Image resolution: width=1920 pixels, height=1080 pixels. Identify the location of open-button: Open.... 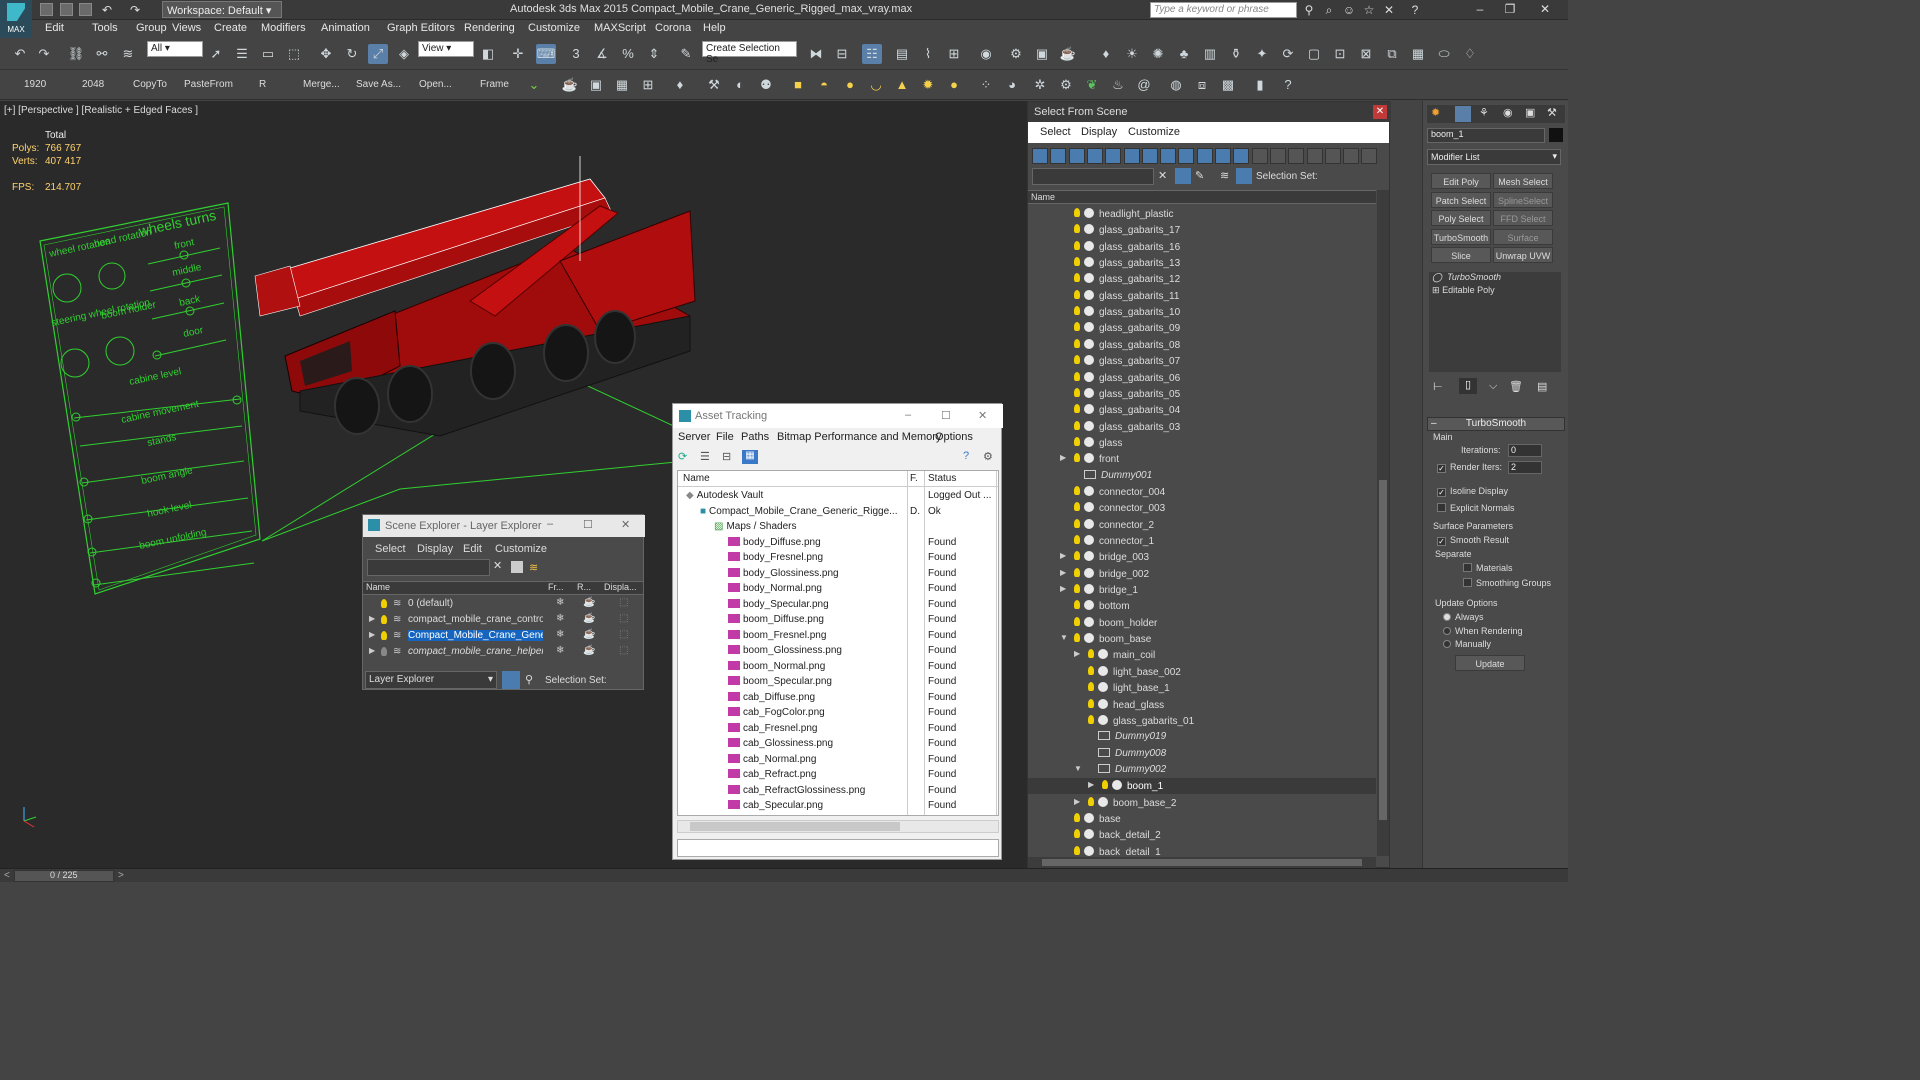
(435, 84).